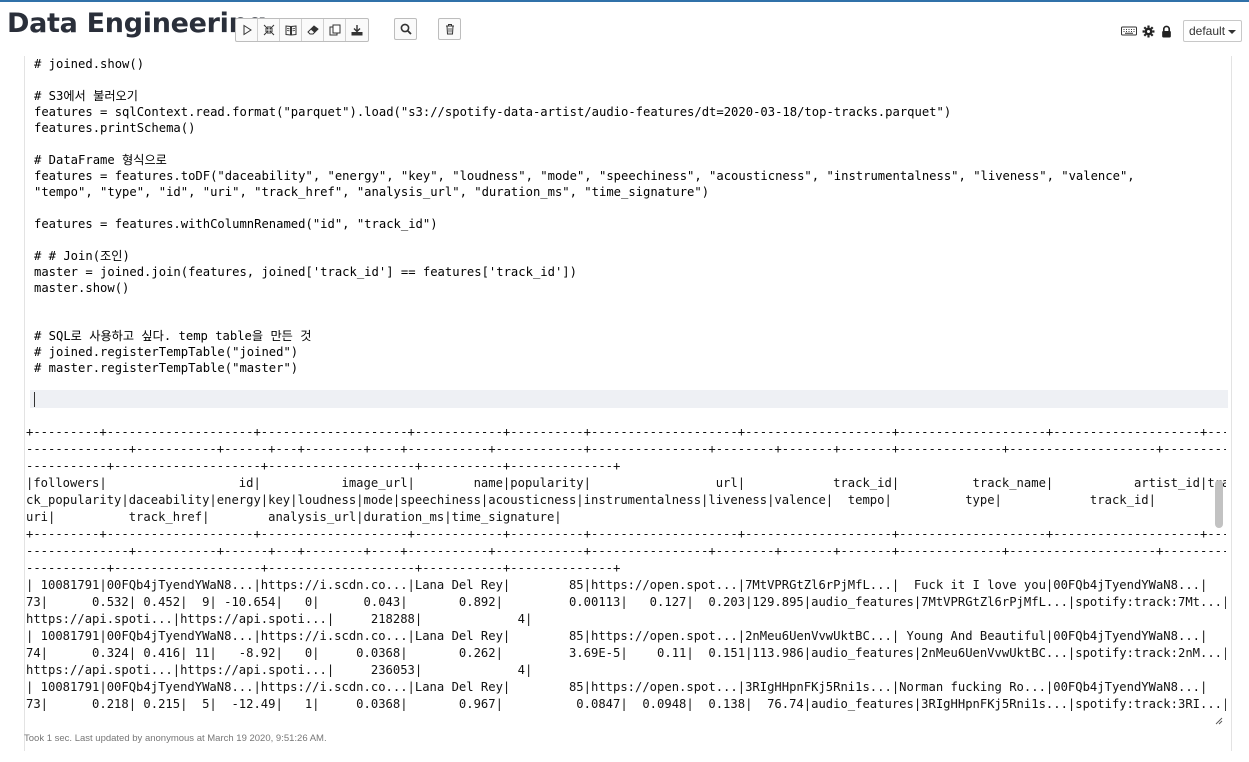 The height and width of the screenshot is (762, 1249). Describe the element at coordinates (86, 96) in the screenshot. I see `code-line: # S3에서 불러오기` at that location.